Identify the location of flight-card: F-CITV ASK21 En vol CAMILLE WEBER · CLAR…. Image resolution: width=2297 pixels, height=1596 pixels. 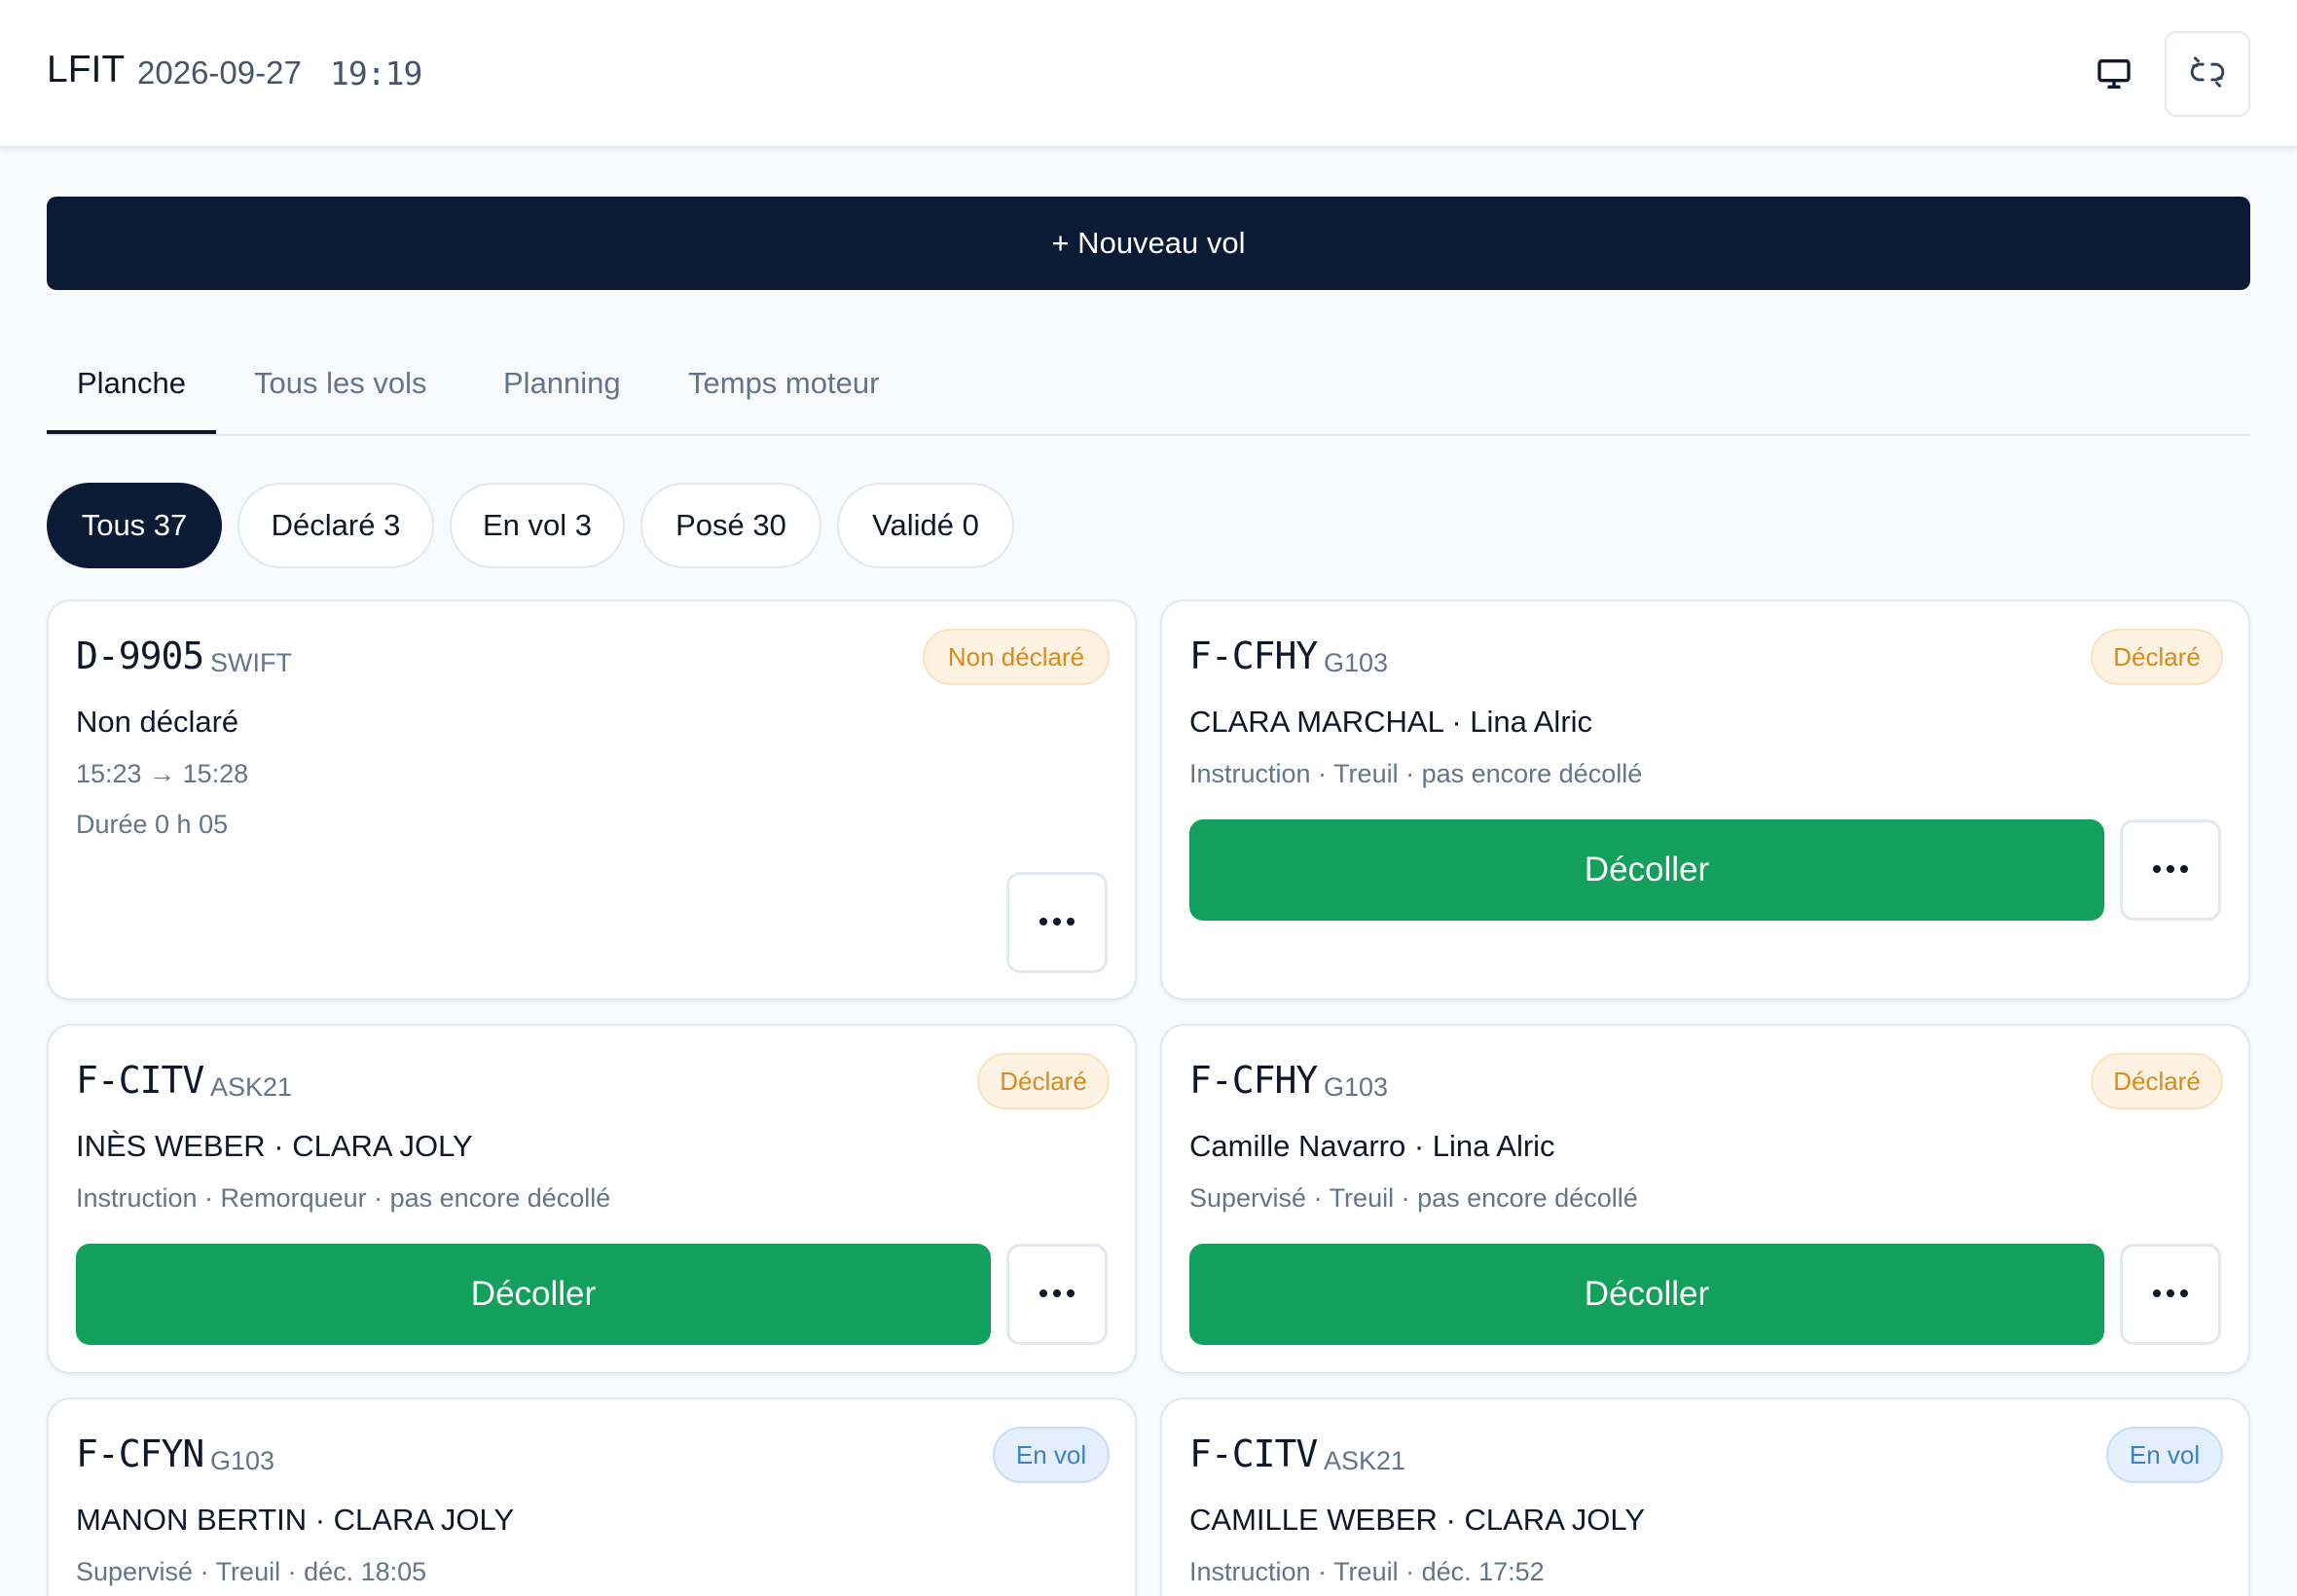
(1705, 1496).